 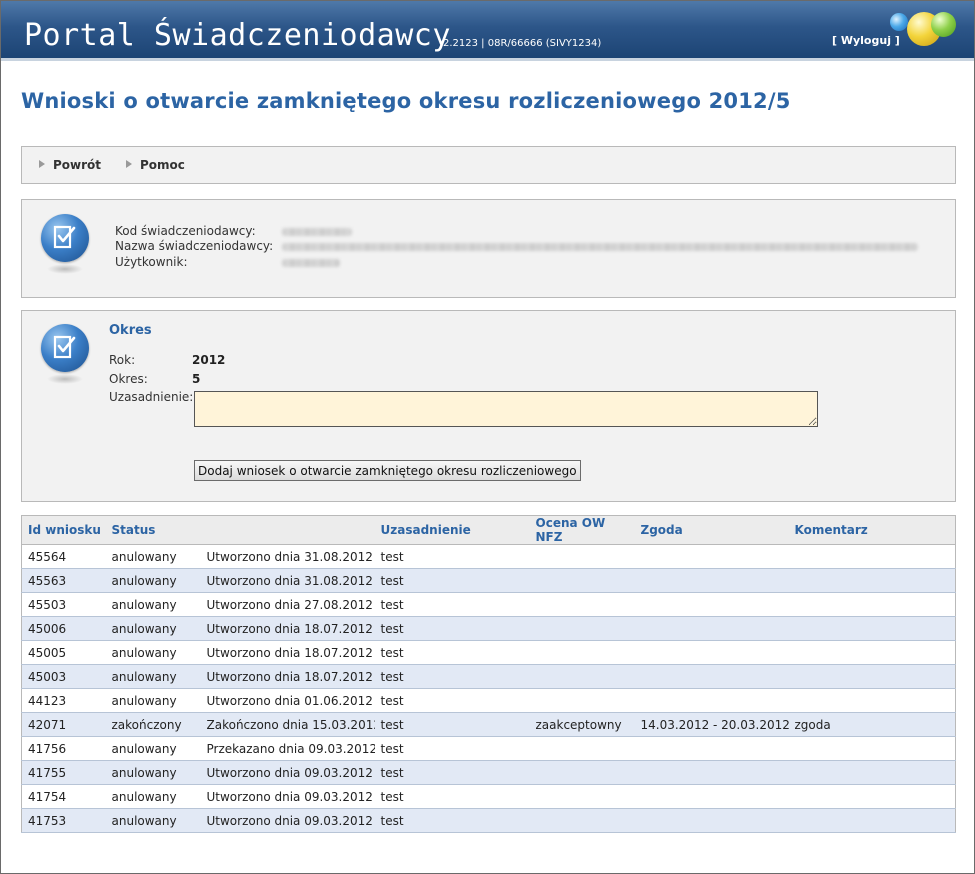 I want to click on column-header-nfz-rating: Ocena OW NFZ, so click(x=582, y=530).